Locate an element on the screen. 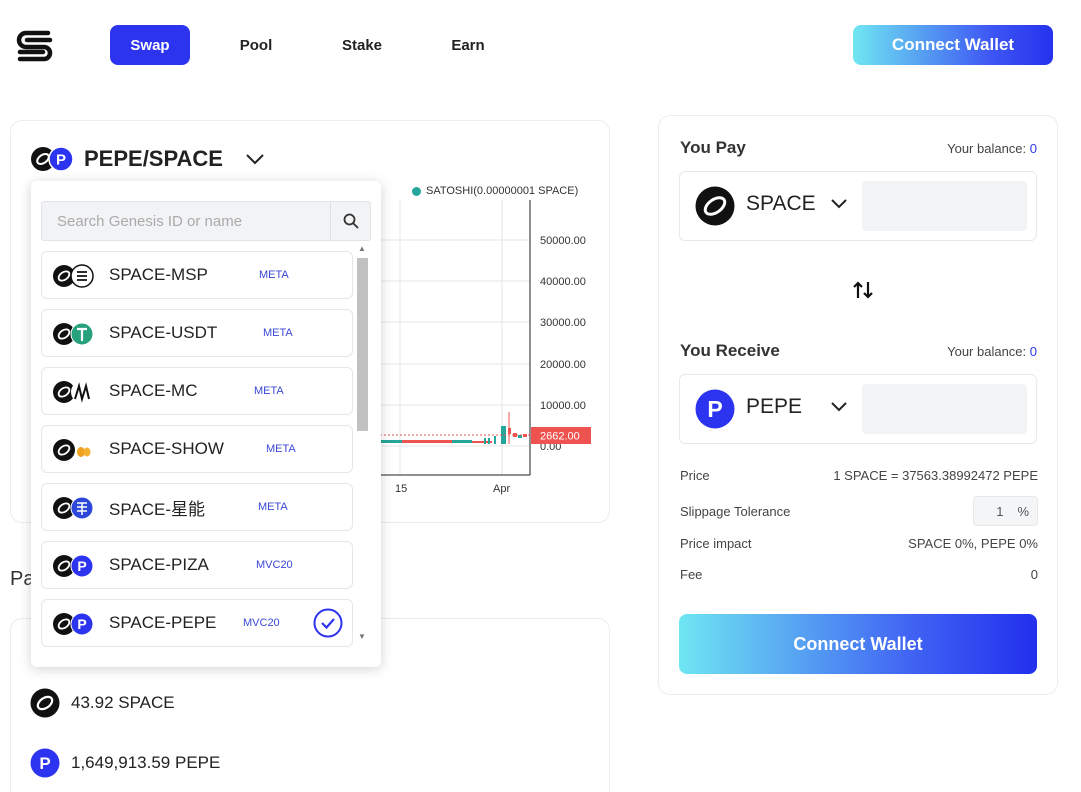 The width and height of the screenshot is (1081, 792). token-name: SPACE-PIZA is located at coordinates (159, 564).